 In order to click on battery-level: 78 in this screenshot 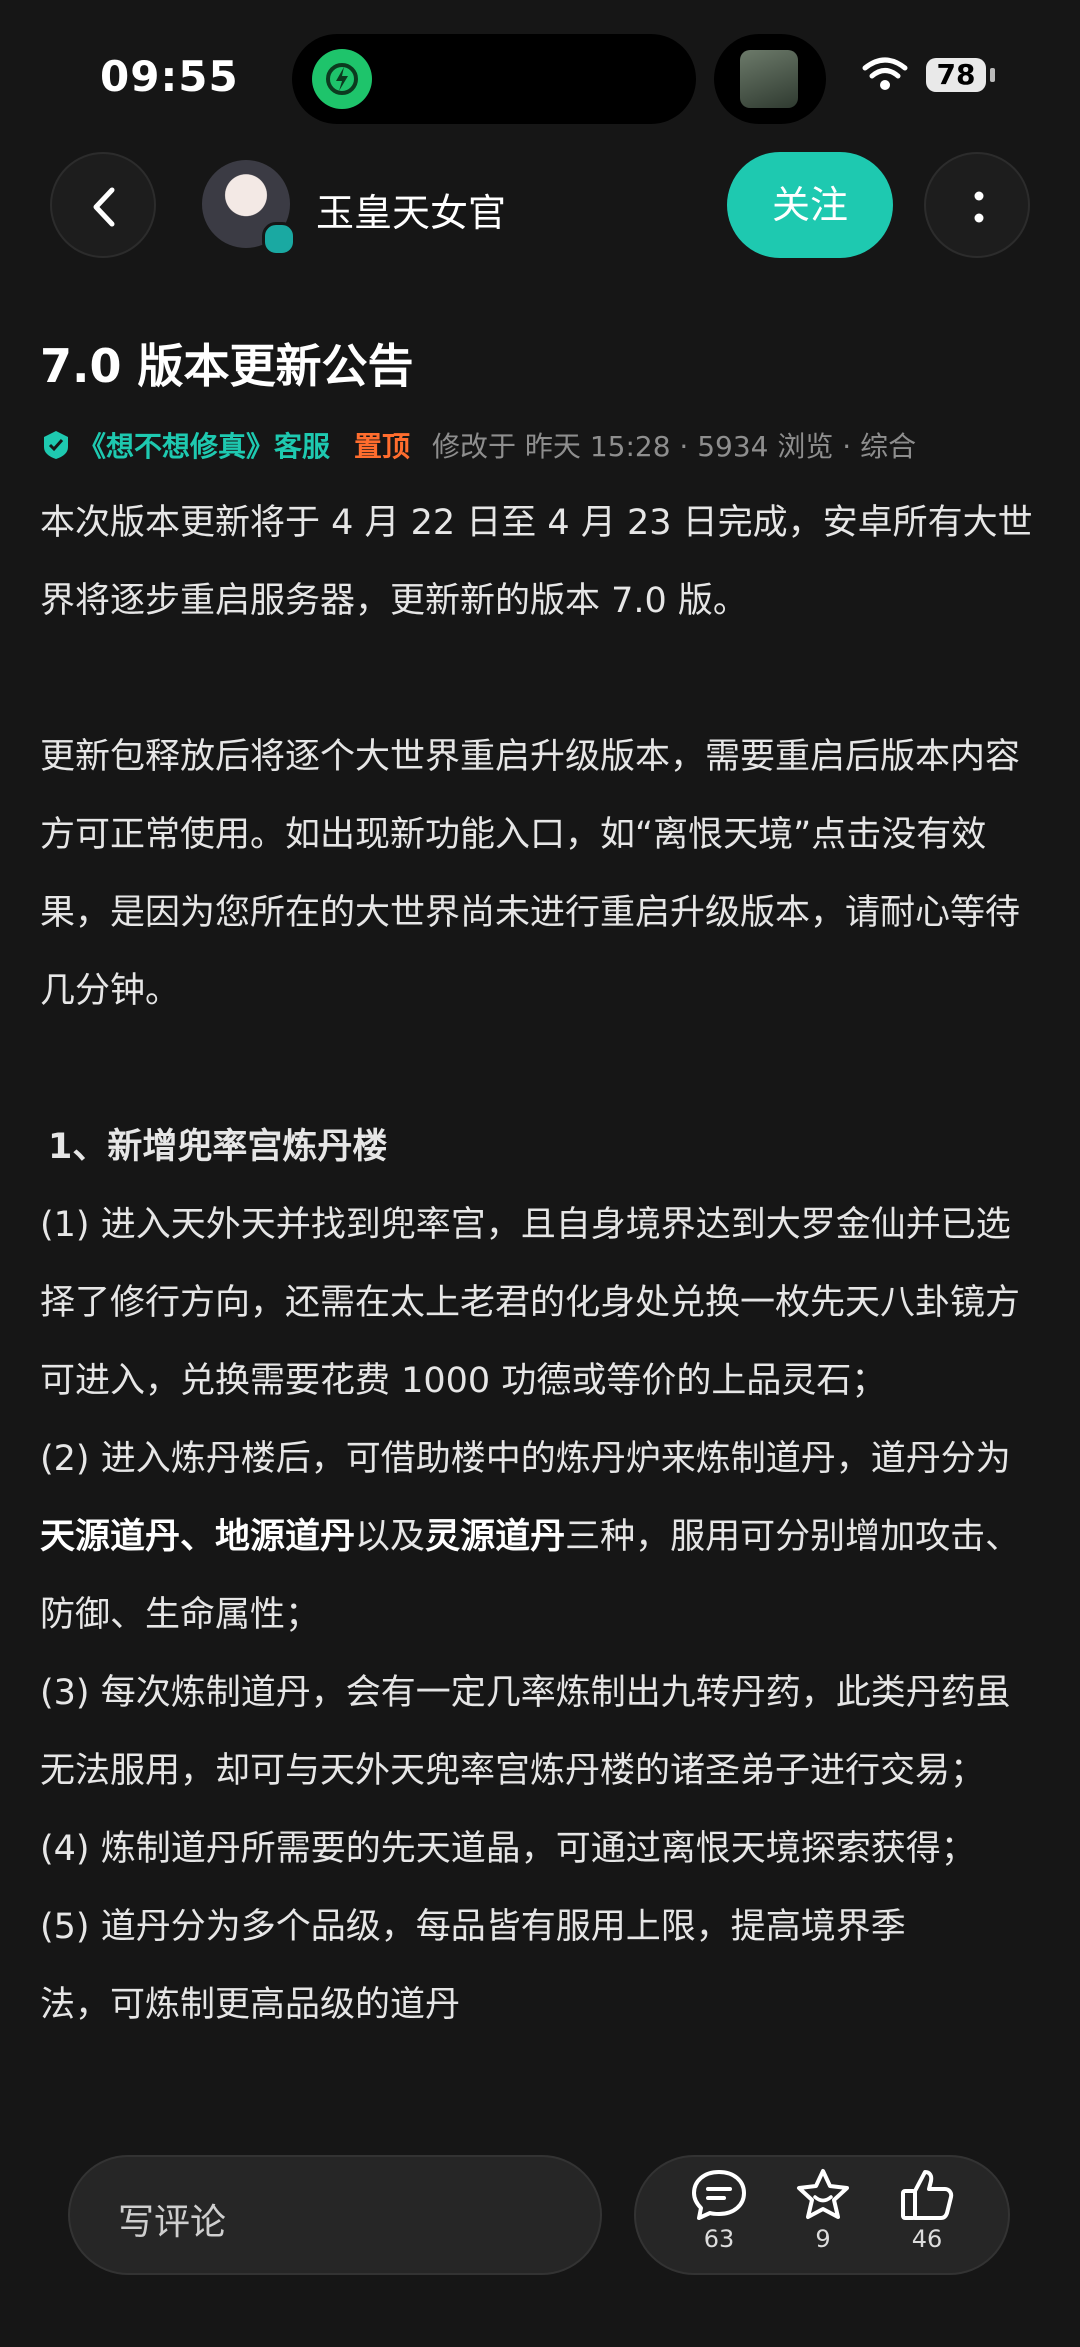, I will do `click(956, 74)`.